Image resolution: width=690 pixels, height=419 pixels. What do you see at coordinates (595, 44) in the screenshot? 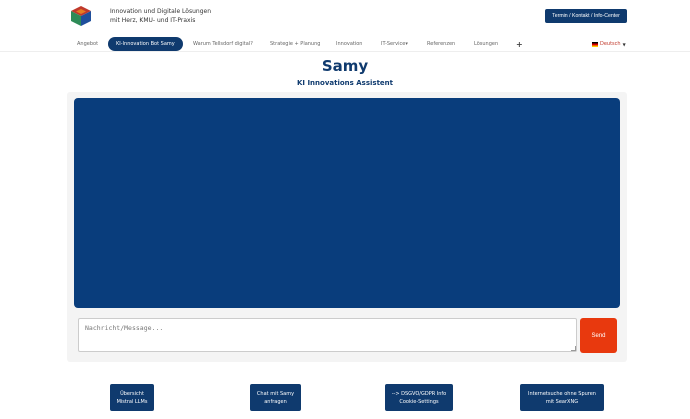
I see `german-flag-icon` at bounding box center [595, 44].